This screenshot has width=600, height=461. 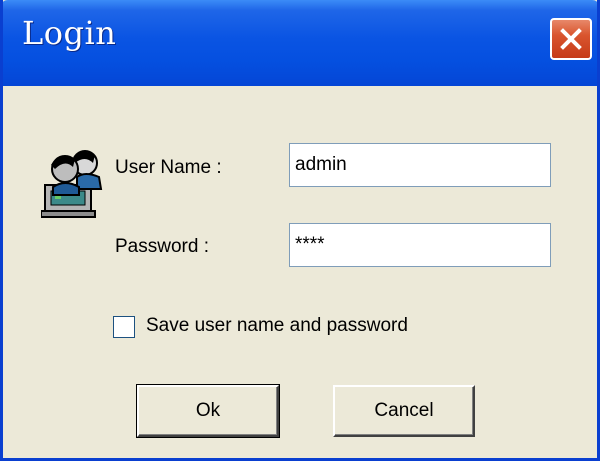 What do you see at coordinates (420, 245) in the screenshot?
I see `password-field` at bounding box center [420, 245].